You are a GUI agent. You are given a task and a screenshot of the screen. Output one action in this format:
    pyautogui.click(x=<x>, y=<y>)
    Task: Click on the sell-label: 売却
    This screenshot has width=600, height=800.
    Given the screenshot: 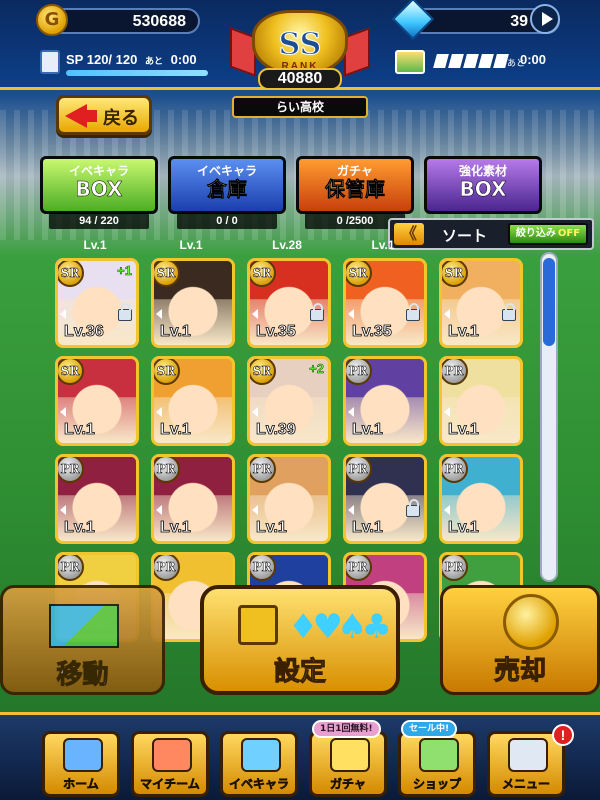 What is the action you would take?
    pyautogui.click(x=519, y=671)
    